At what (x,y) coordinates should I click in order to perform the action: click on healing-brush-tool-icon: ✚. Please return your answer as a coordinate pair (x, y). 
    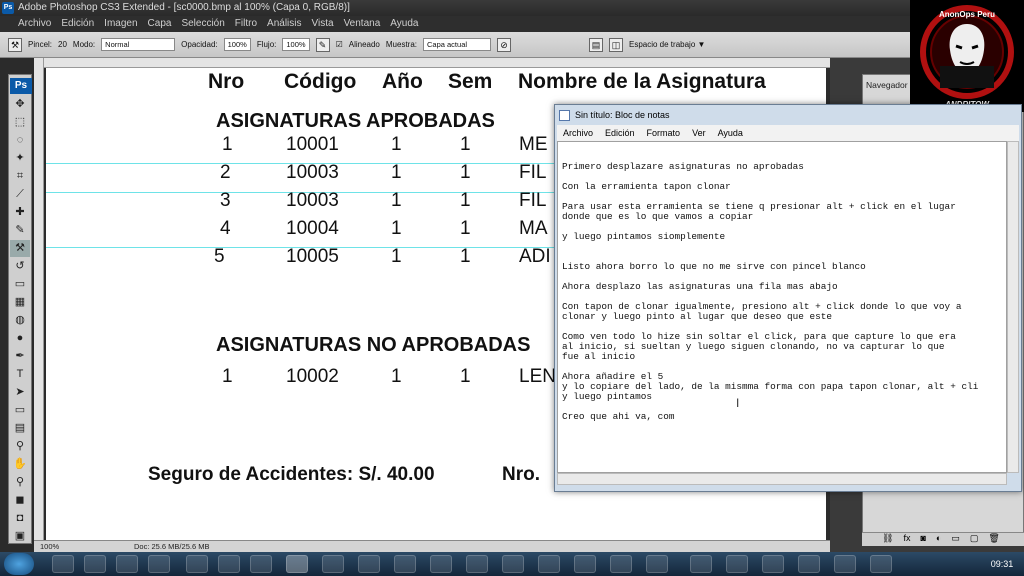
    Looking at the image, I should click on (20, 212).